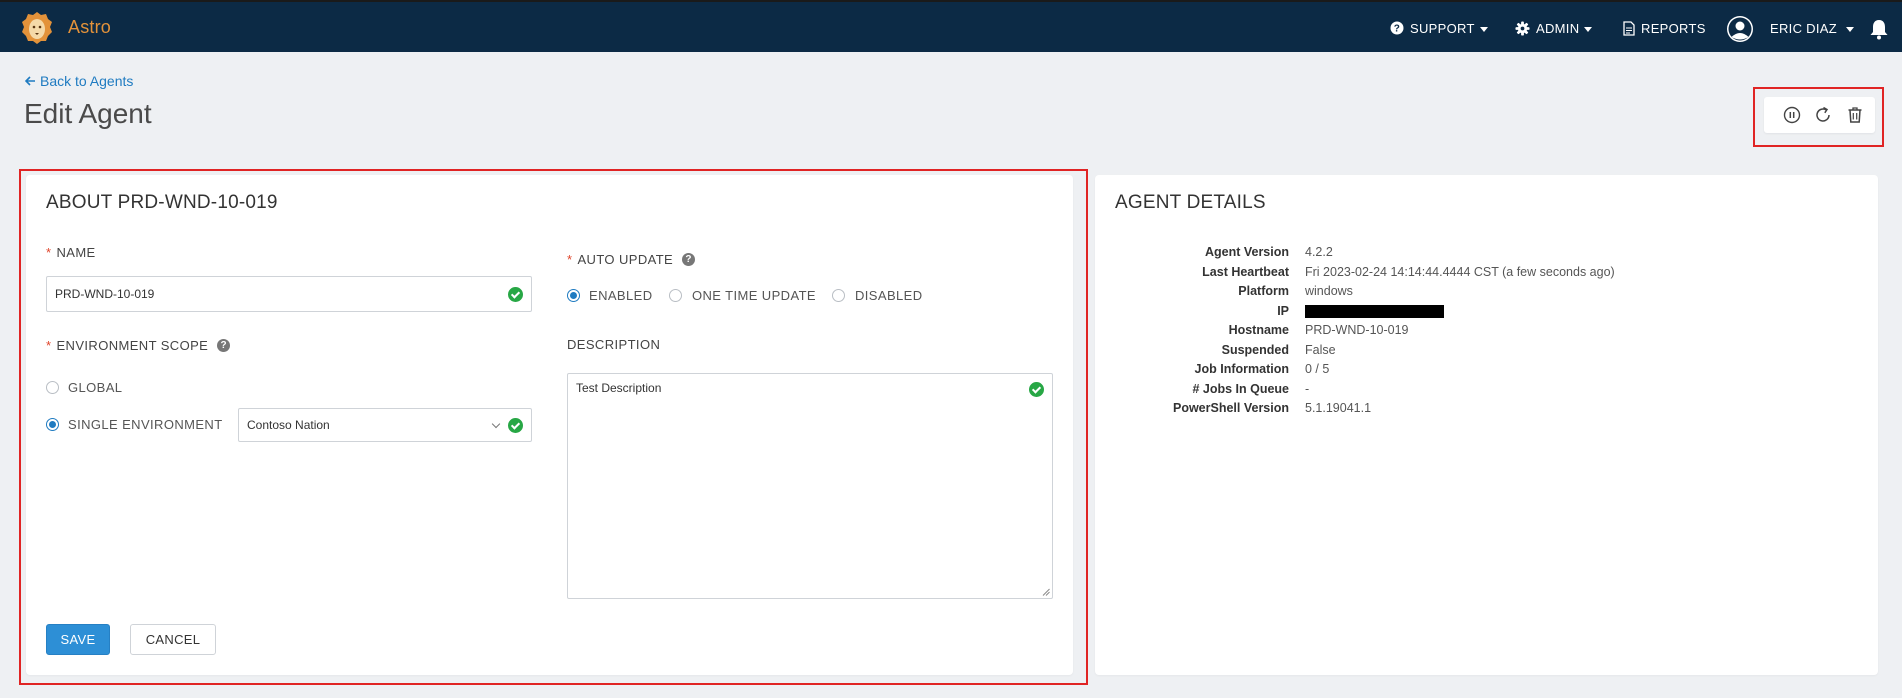  Describe the element at coordinates (173, 639) in the screenshot. I see `cancel-button: CANCEL` at that location.